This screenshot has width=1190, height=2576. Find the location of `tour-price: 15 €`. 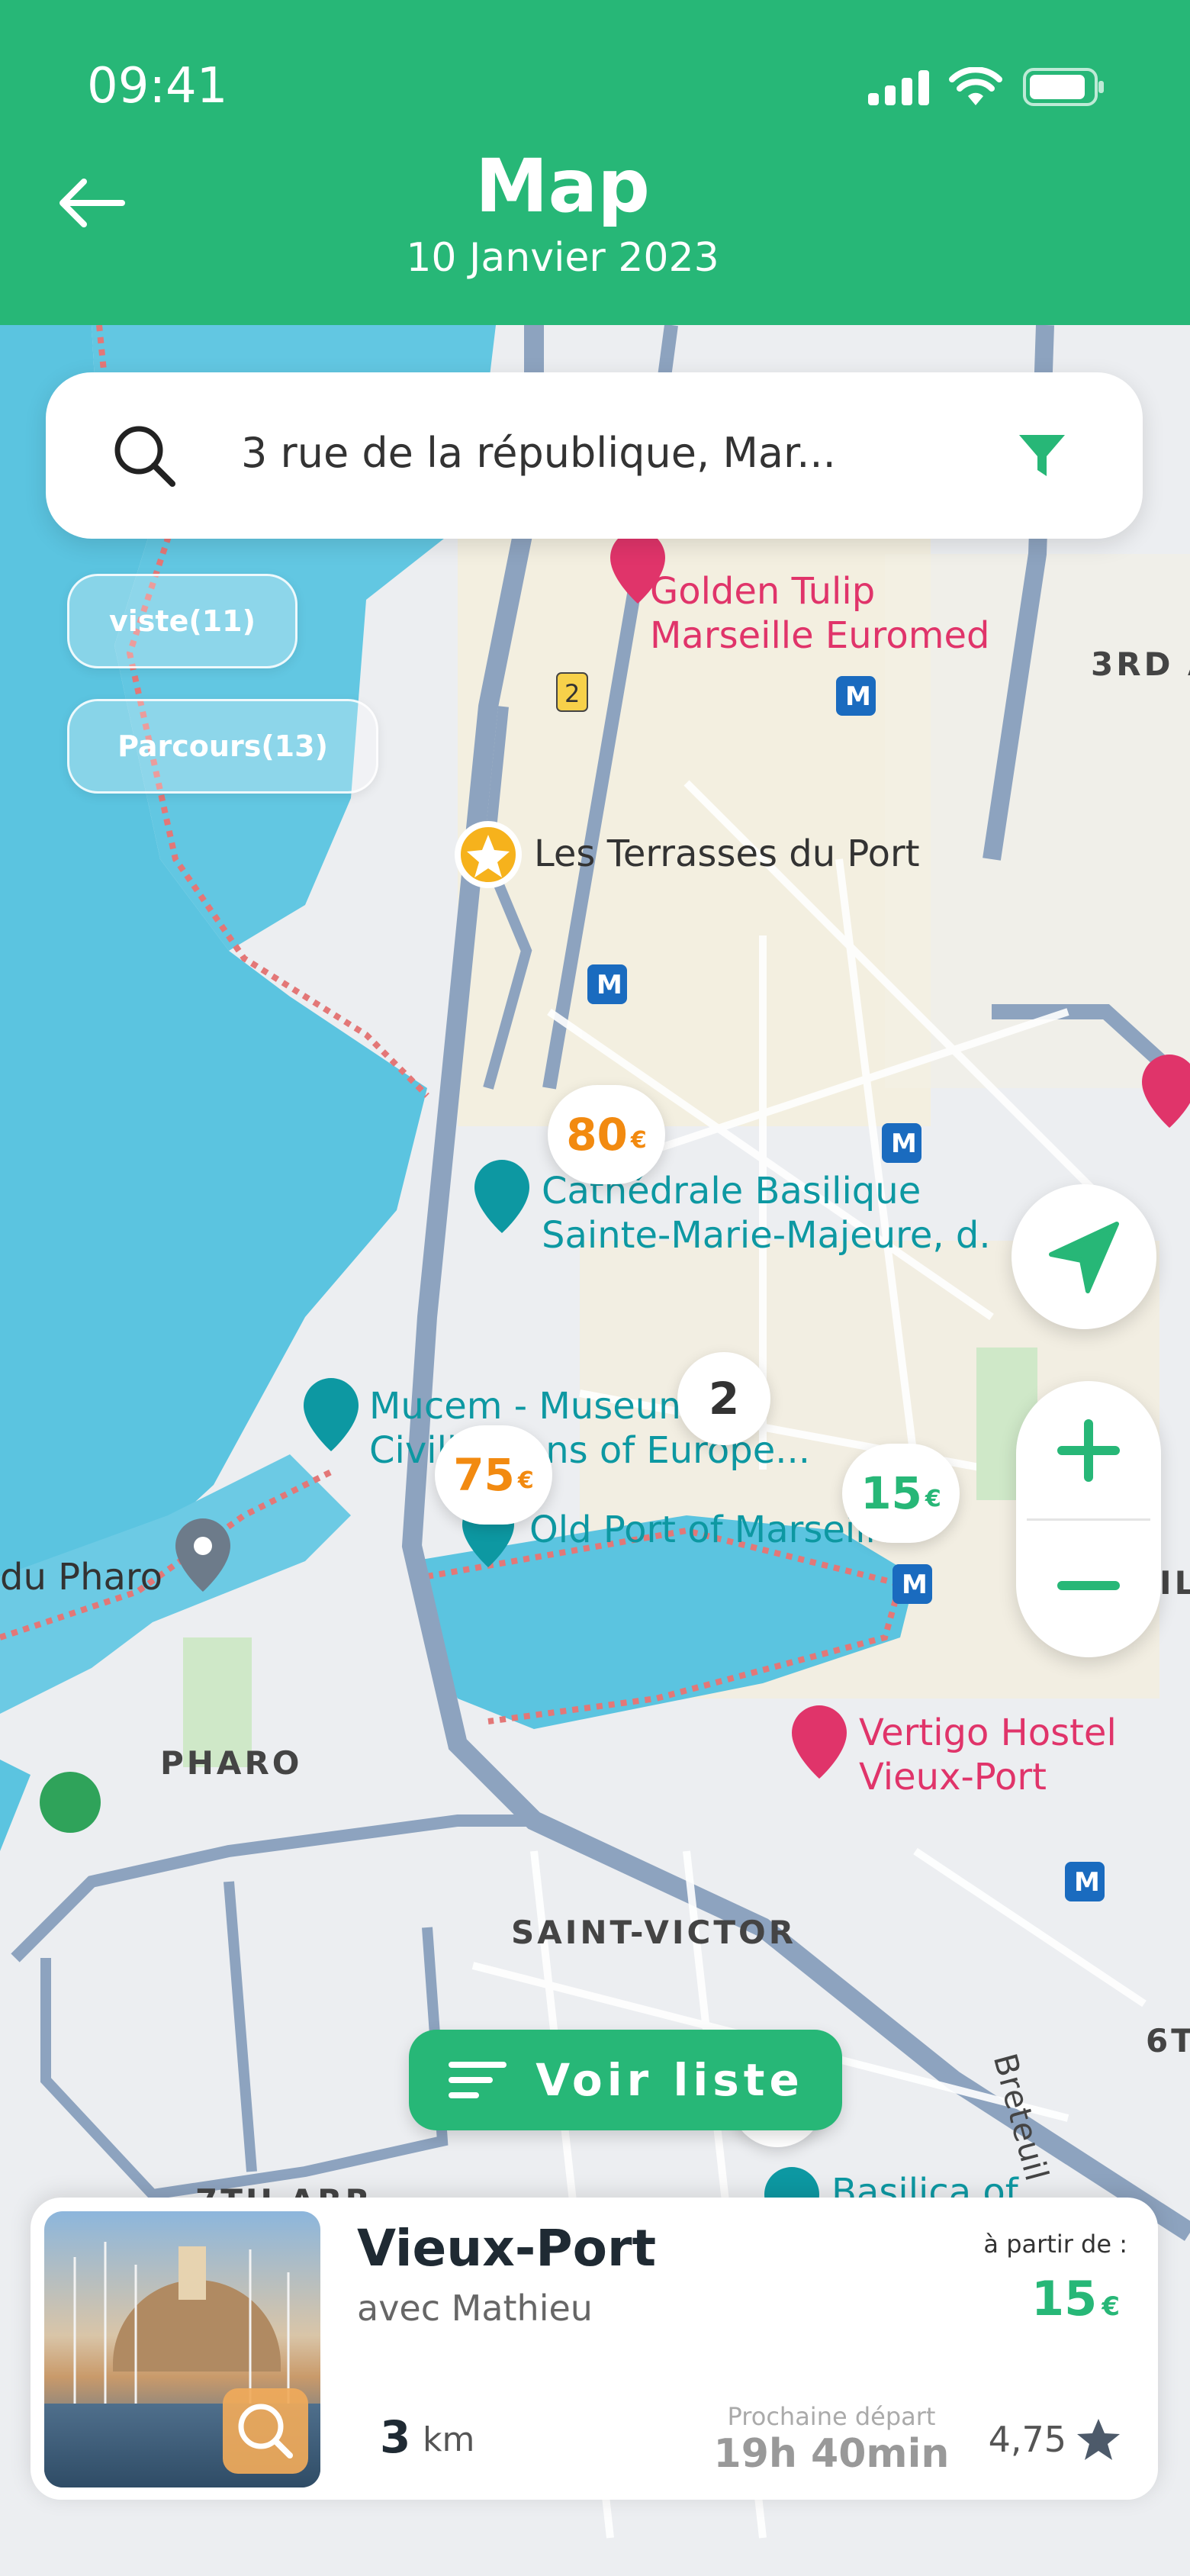

tour-price: 15 € is located at coordinates (1075, 2298).